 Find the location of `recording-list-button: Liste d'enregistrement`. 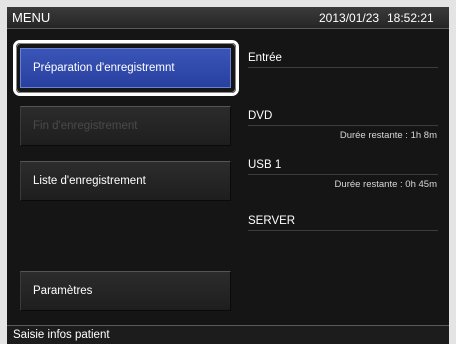

recording-list-button: Liste d'enregistrement is located at coordinates (125, 181).